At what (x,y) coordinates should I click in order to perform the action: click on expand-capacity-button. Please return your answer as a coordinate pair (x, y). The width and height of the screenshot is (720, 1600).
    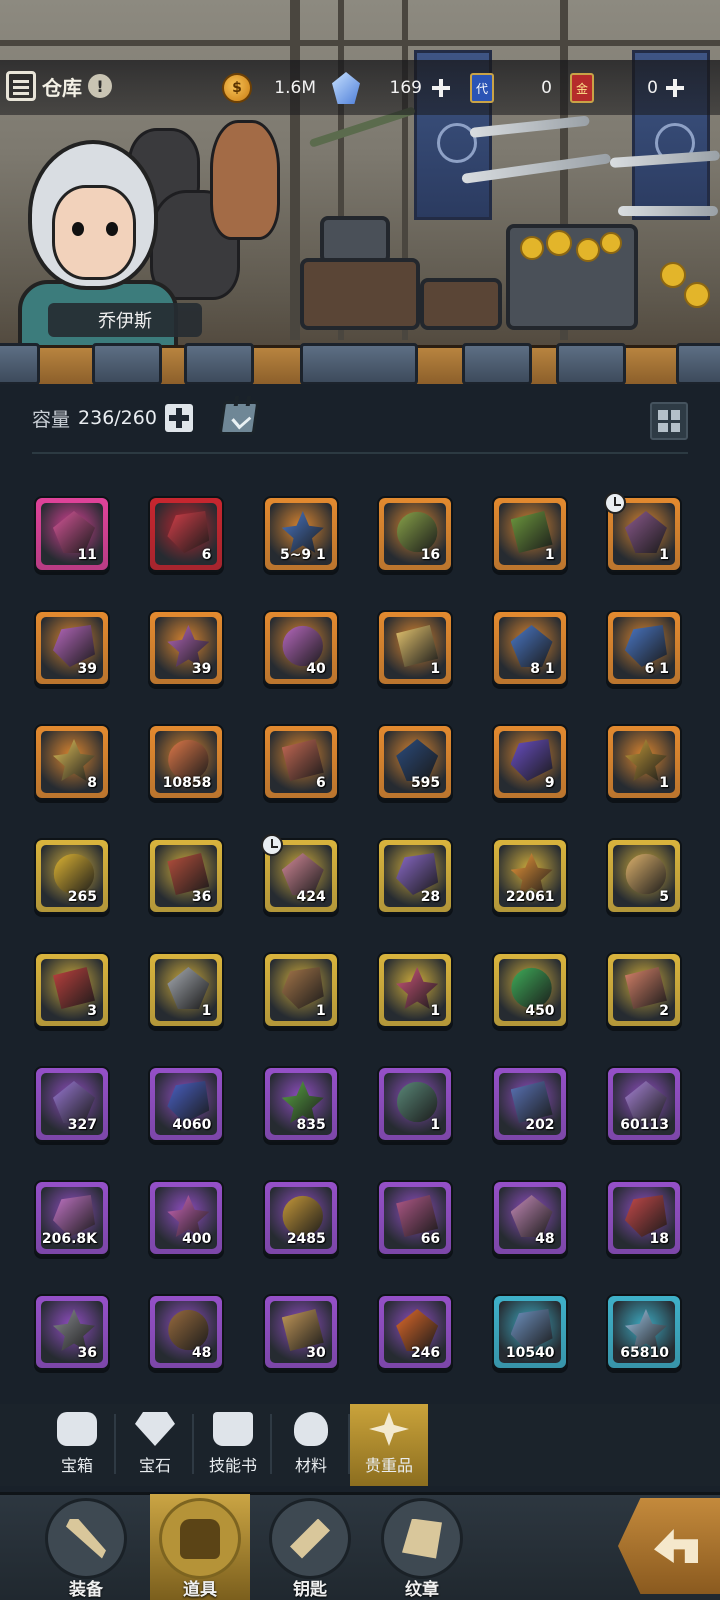
    Looking at the image, I should click on (178, 418).